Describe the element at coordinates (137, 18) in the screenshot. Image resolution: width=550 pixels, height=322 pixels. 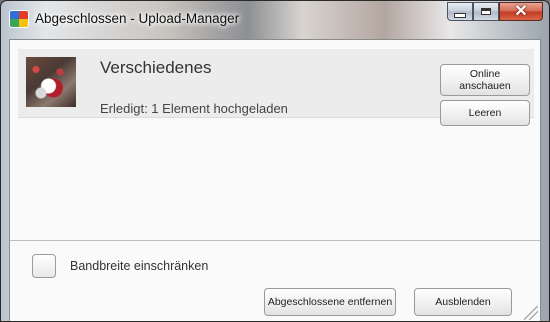
I see `window-title: Abgeschlossen - Upload-Manager` at that location.